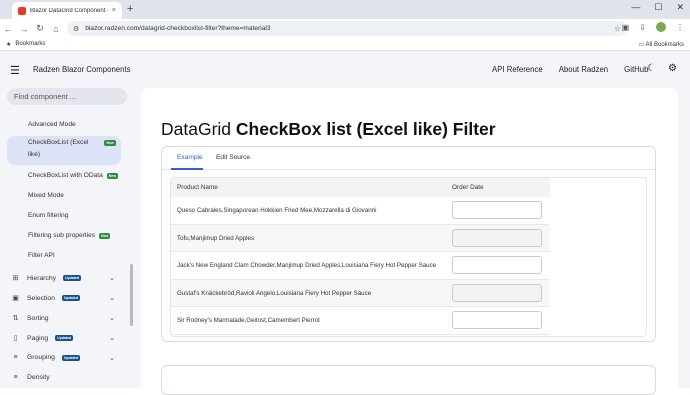 Image resolution: width=690 pixels, height=395 pixels. What do you see at coordinates (190, 157) in the screenshot?
I see `tab-example: Example` at bounding box center [190, 157].